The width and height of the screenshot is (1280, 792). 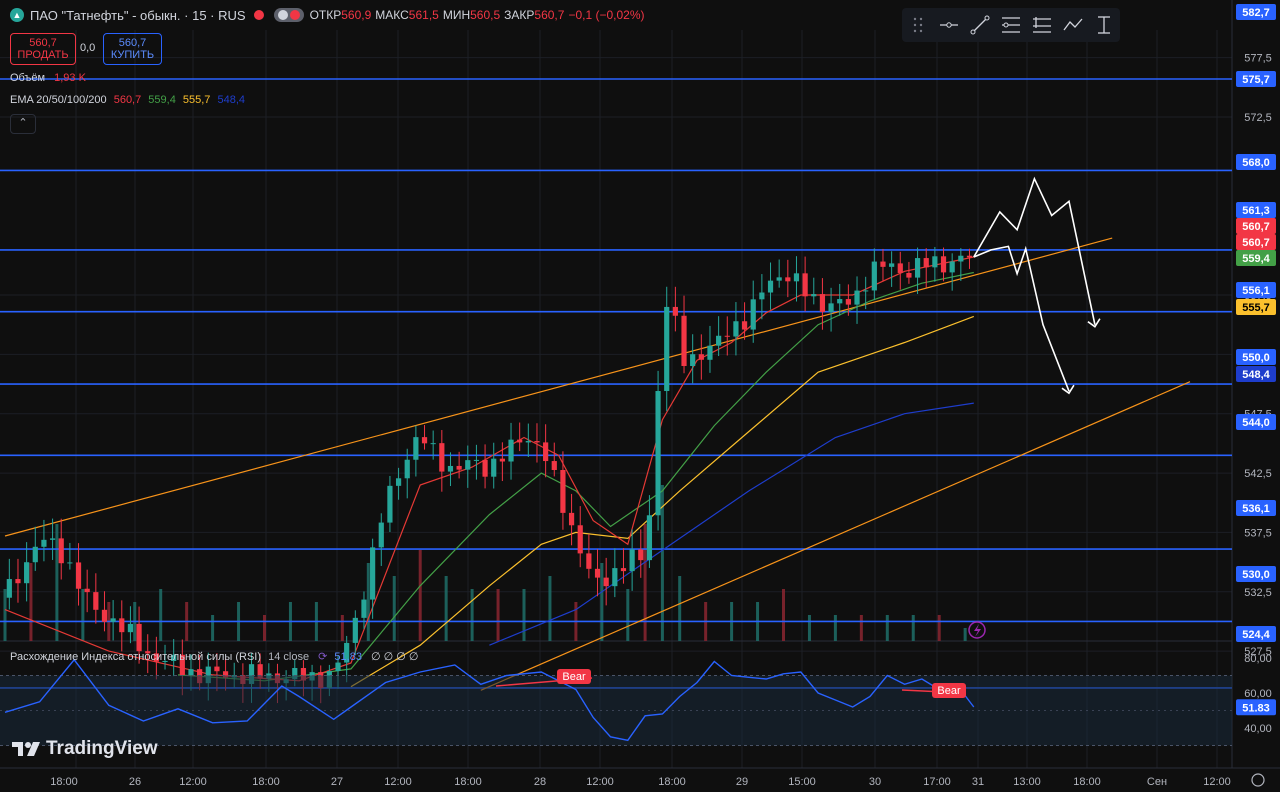 What do you see at coordinates (132, 49) in the screenshot?
I see `buy-button: 560,7 КУПИТЬ` at bounding box center [132, 49].